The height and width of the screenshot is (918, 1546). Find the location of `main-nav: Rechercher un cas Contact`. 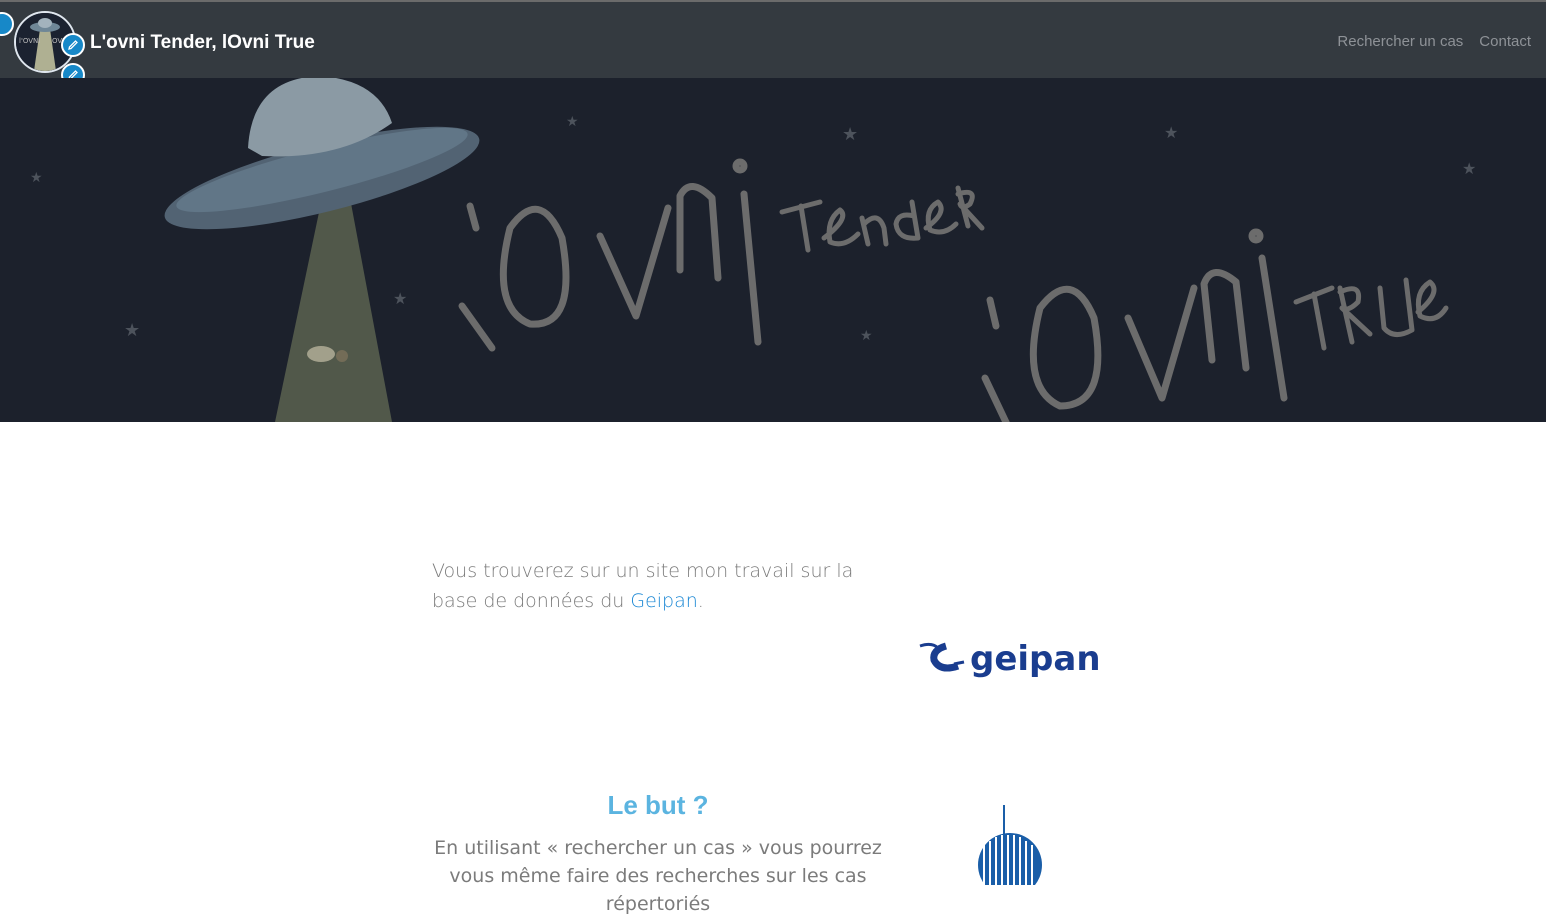

main-nav: Rechercher un cas Contact is located at coordinates (1434, 41).